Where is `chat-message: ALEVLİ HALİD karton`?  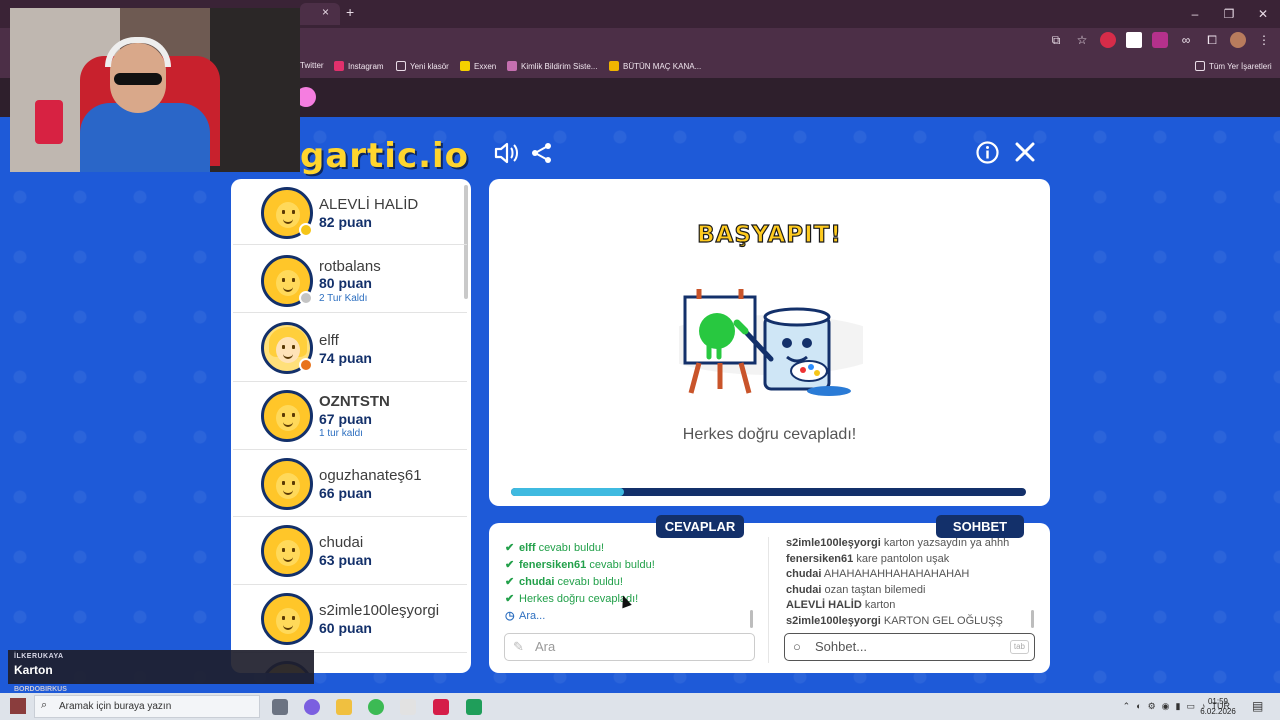 chat-message: ALEVLİ HALİD karton is located at coordinates (908, 606).